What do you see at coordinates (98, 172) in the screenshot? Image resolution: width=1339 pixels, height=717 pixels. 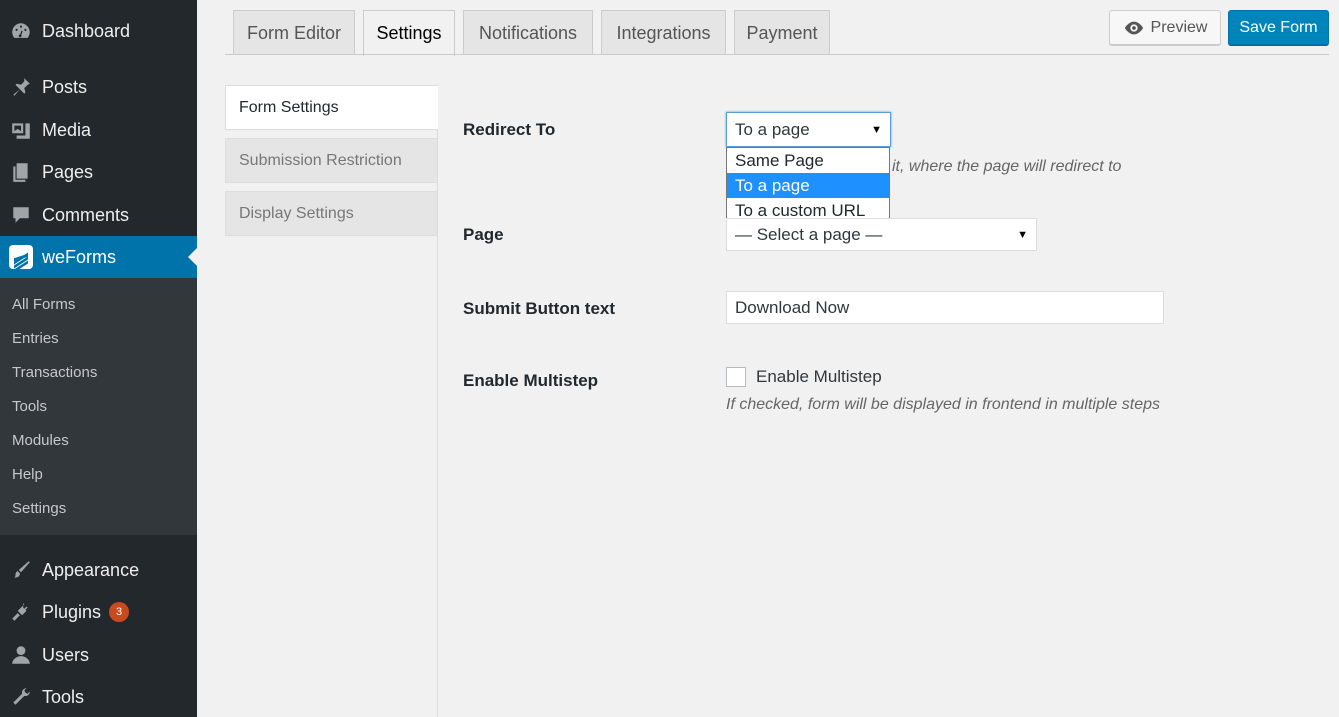 I see `sidebar-item-pages: Pages` at bounding box center [98, 172].